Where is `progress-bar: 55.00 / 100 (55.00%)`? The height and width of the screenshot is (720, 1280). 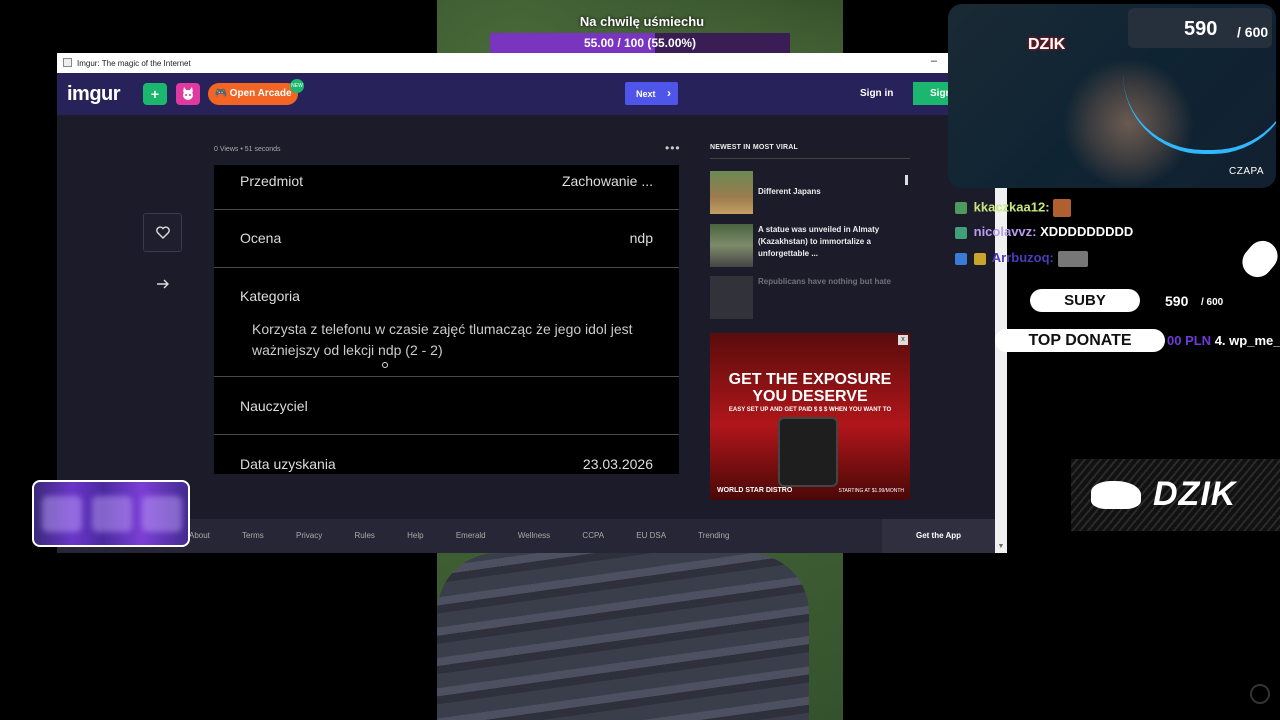 progress-bar: 55.00 / 100 (55.00%) is located at coordinates (640, 43).